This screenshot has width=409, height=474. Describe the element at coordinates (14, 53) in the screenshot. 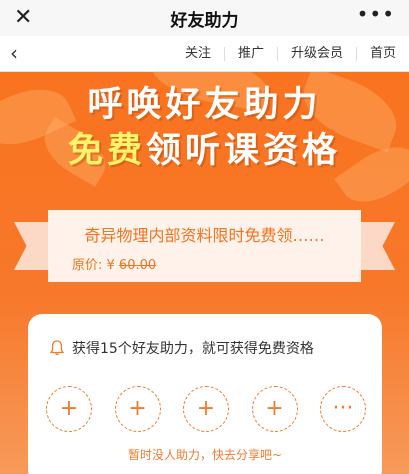

I see `back-icon: ‹` at that location.